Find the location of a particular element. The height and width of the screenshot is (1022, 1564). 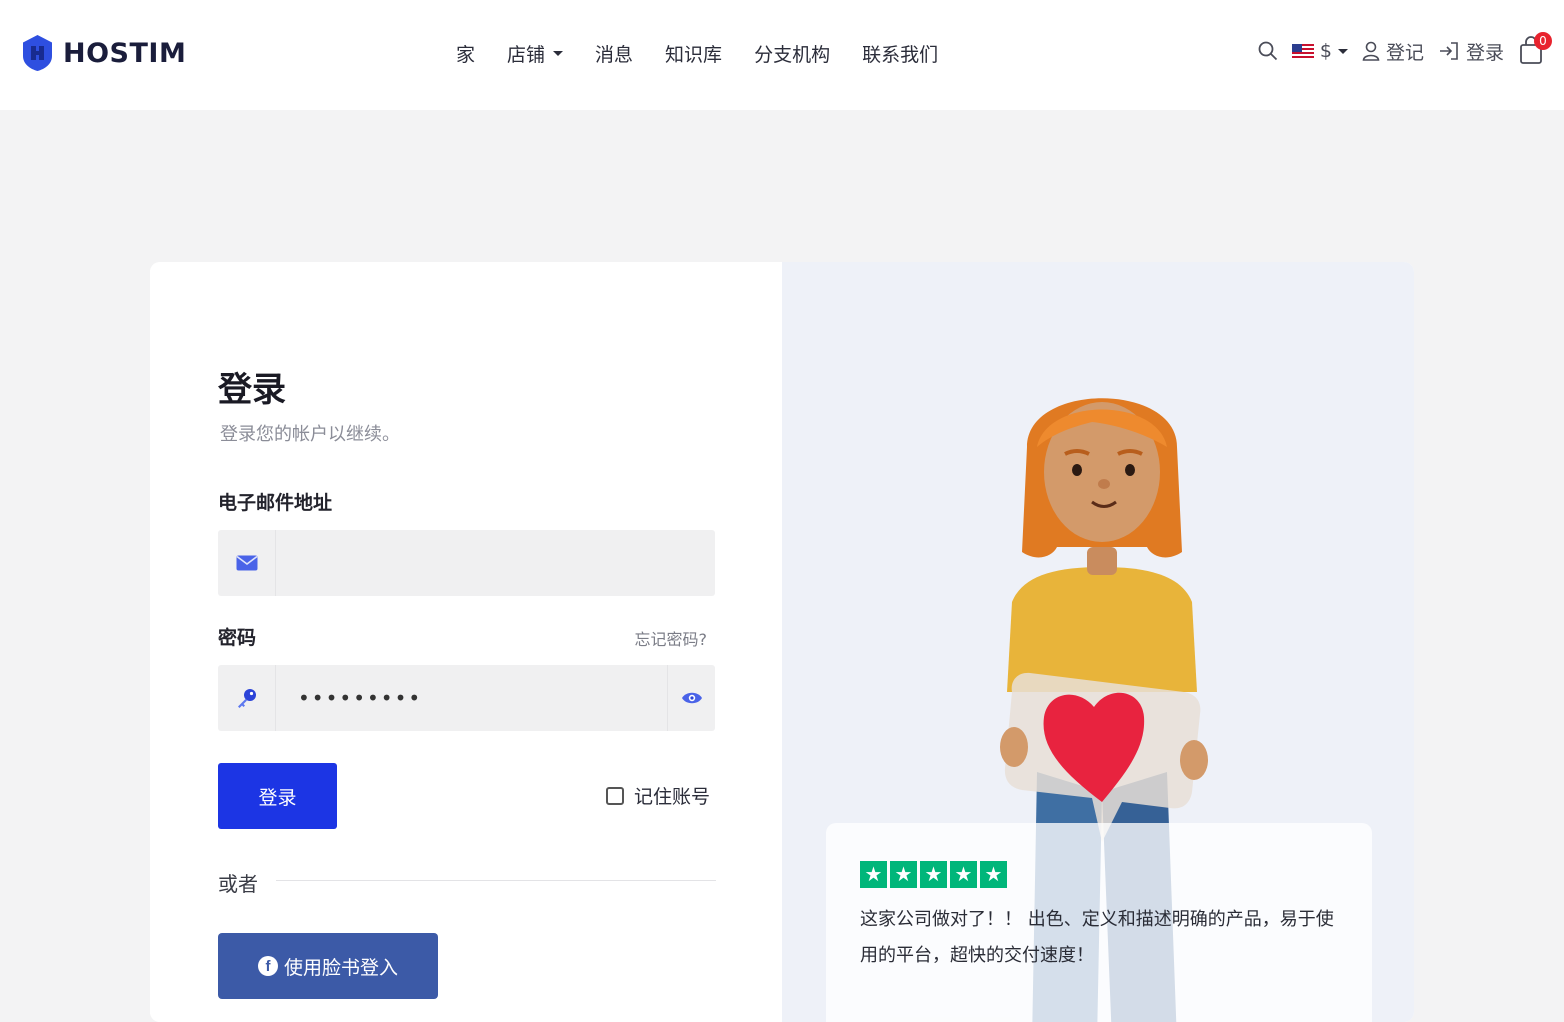

search-button is located at coordinates (1268, 51).